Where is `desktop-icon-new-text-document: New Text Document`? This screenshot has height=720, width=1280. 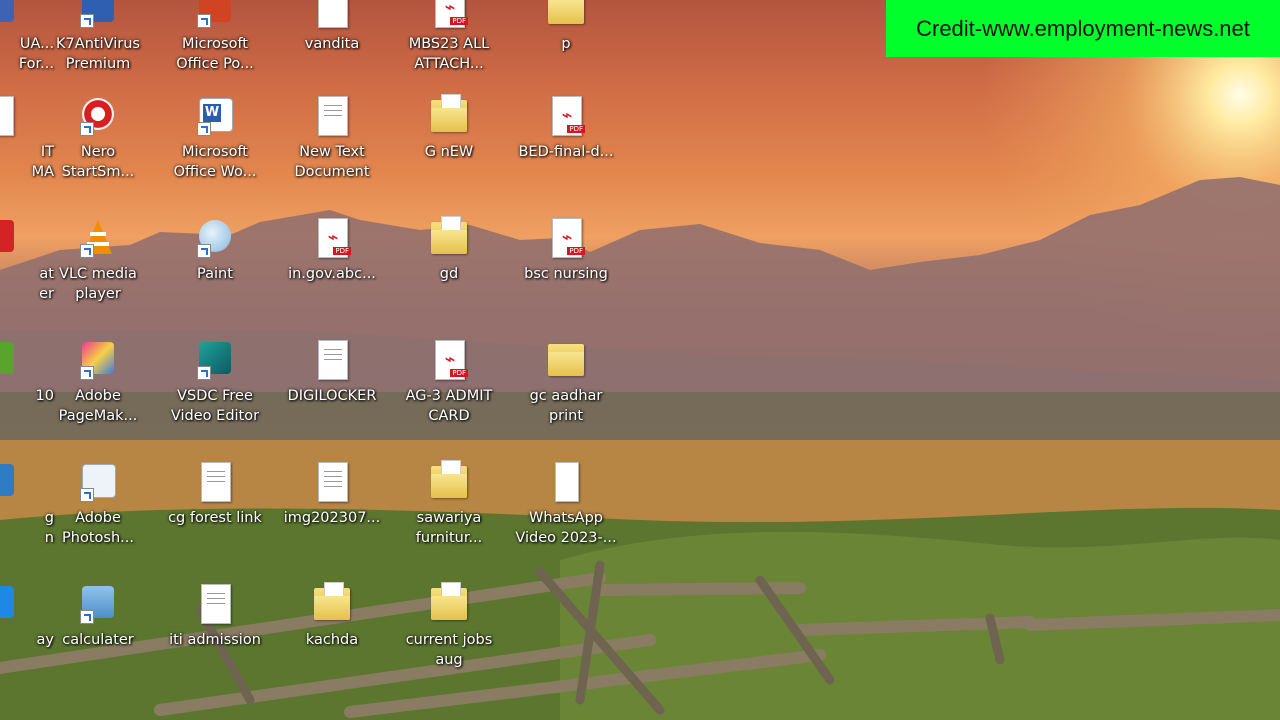
desktop-icon-new-text-document: New Text Document is located at coordinates (332, 138).